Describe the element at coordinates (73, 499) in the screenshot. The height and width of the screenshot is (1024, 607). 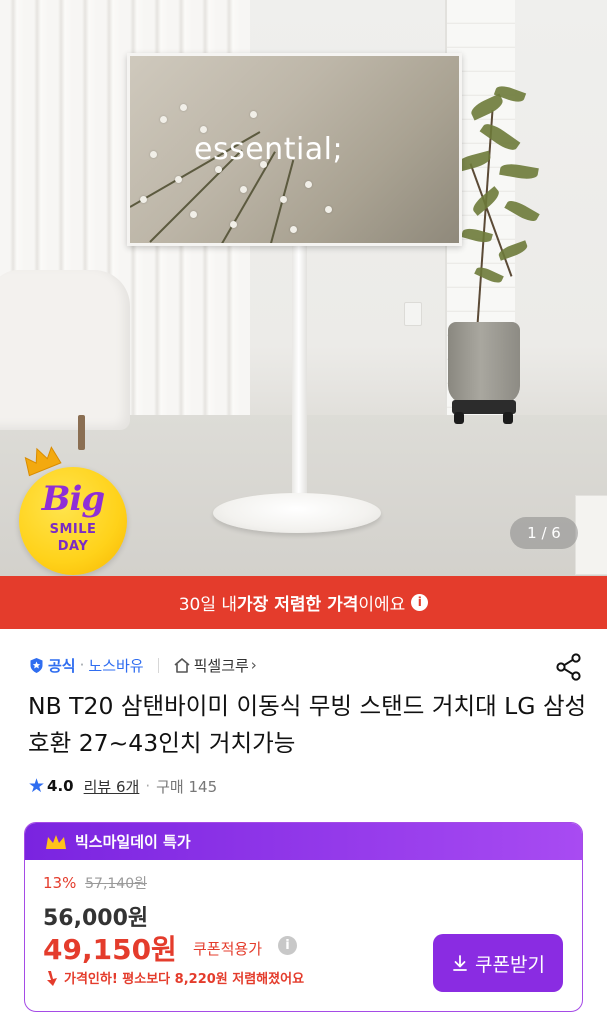
I see `badge-big-text: Big` at that location.